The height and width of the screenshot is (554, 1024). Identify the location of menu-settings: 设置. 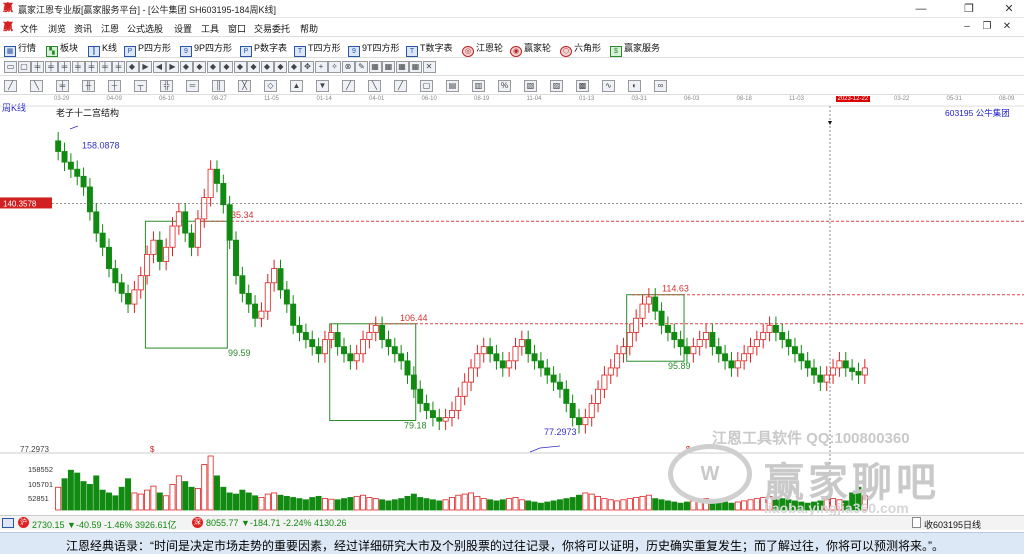
(183, 28).